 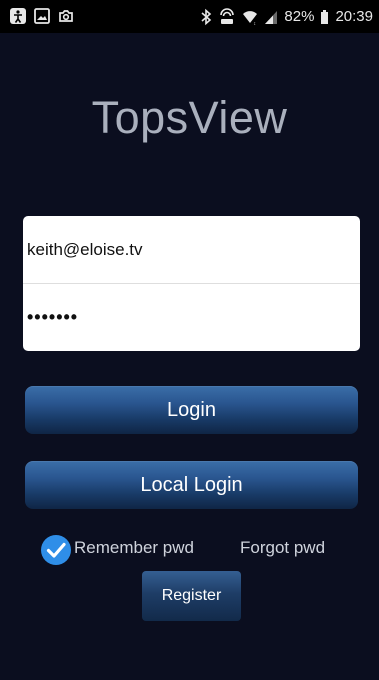 I want to click on remember-checkbox, so click(x=56, y=550).